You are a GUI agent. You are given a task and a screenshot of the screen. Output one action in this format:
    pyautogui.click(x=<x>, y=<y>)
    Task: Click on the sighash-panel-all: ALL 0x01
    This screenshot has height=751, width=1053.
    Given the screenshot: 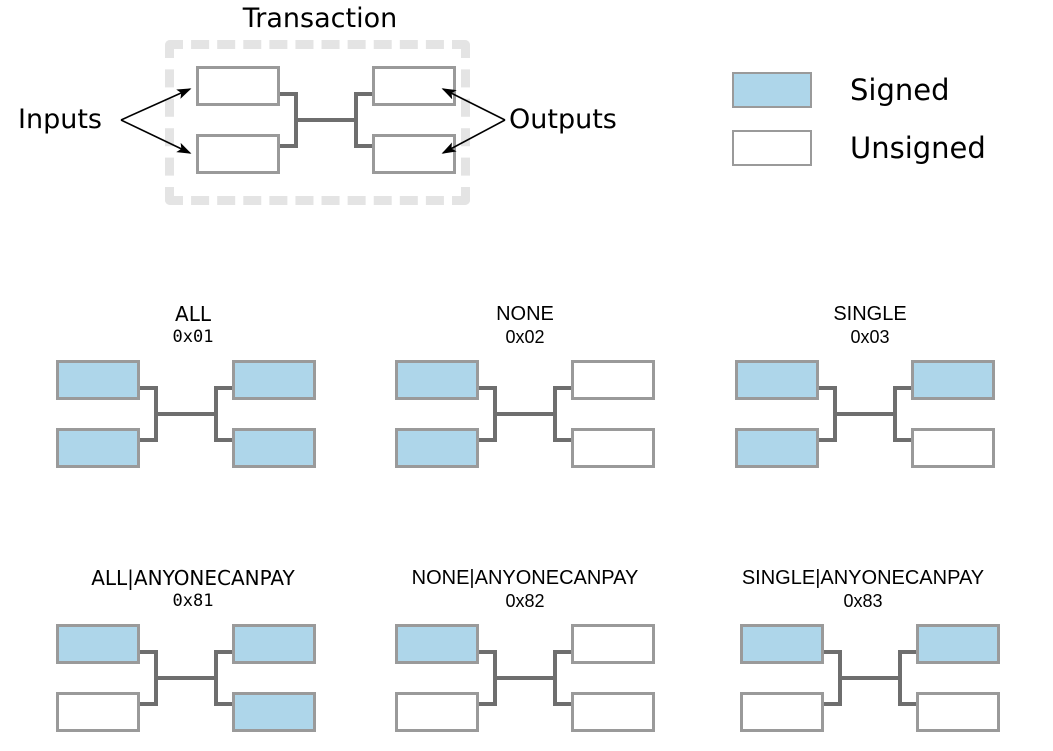 What is the action you would take?
    pyautogui.click(x=193, y=394)
    